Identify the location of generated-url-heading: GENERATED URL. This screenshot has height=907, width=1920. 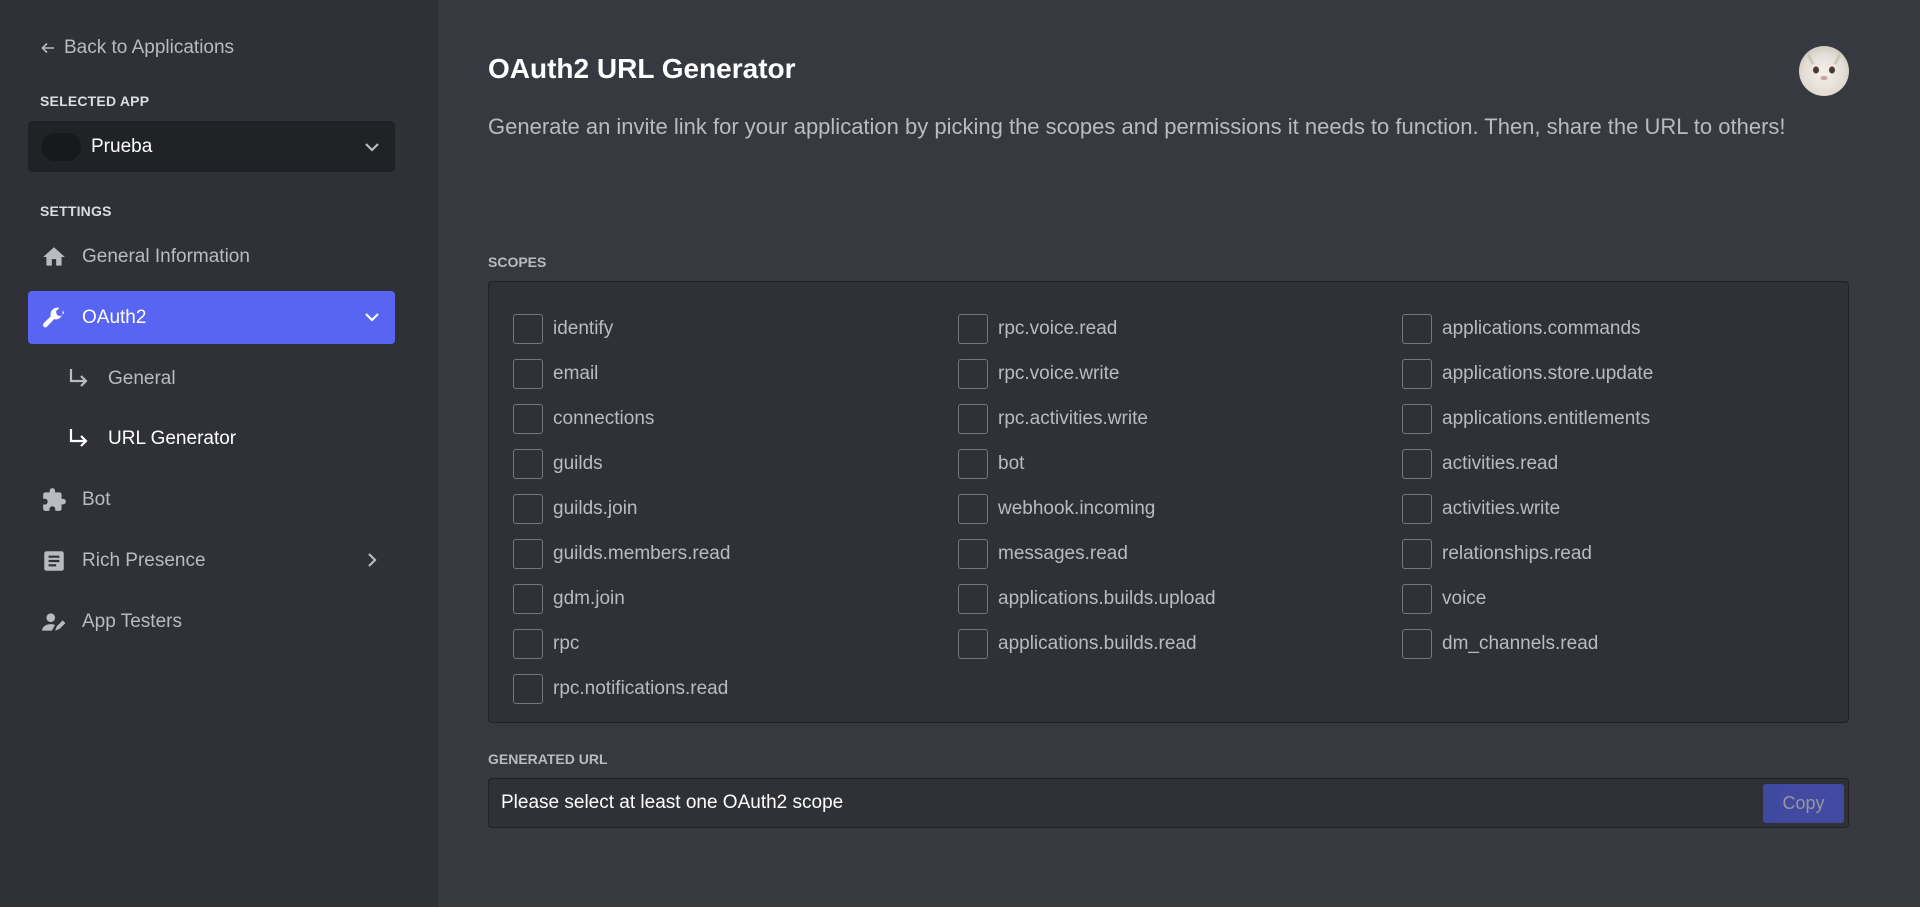
(548, 759).